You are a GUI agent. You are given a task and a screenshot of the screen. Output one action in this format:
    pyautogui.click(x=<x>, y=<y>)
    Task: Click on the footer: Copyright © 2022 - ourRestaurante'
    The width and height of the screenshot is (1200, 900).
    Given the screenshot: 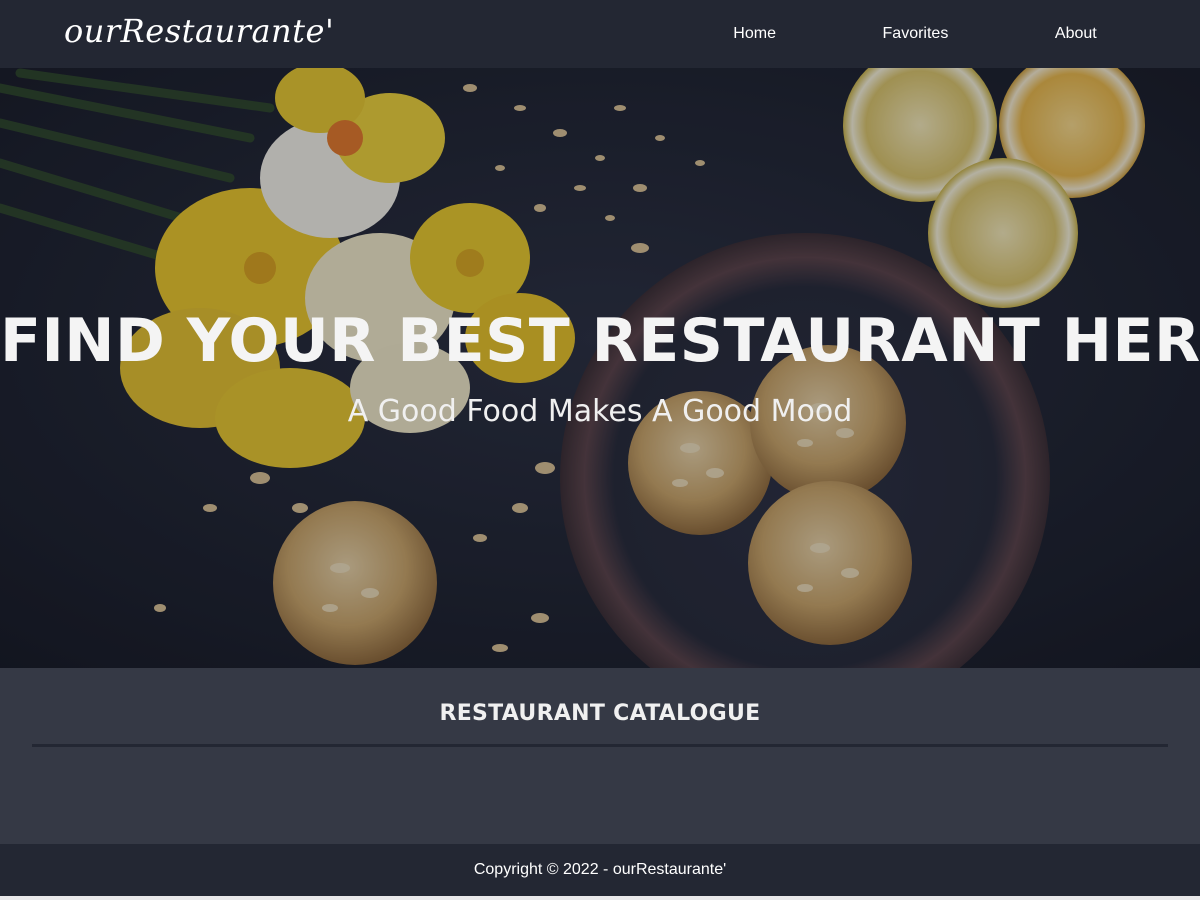 What is the action you would take?
    pyautogui.click(x=600, y=870)
    